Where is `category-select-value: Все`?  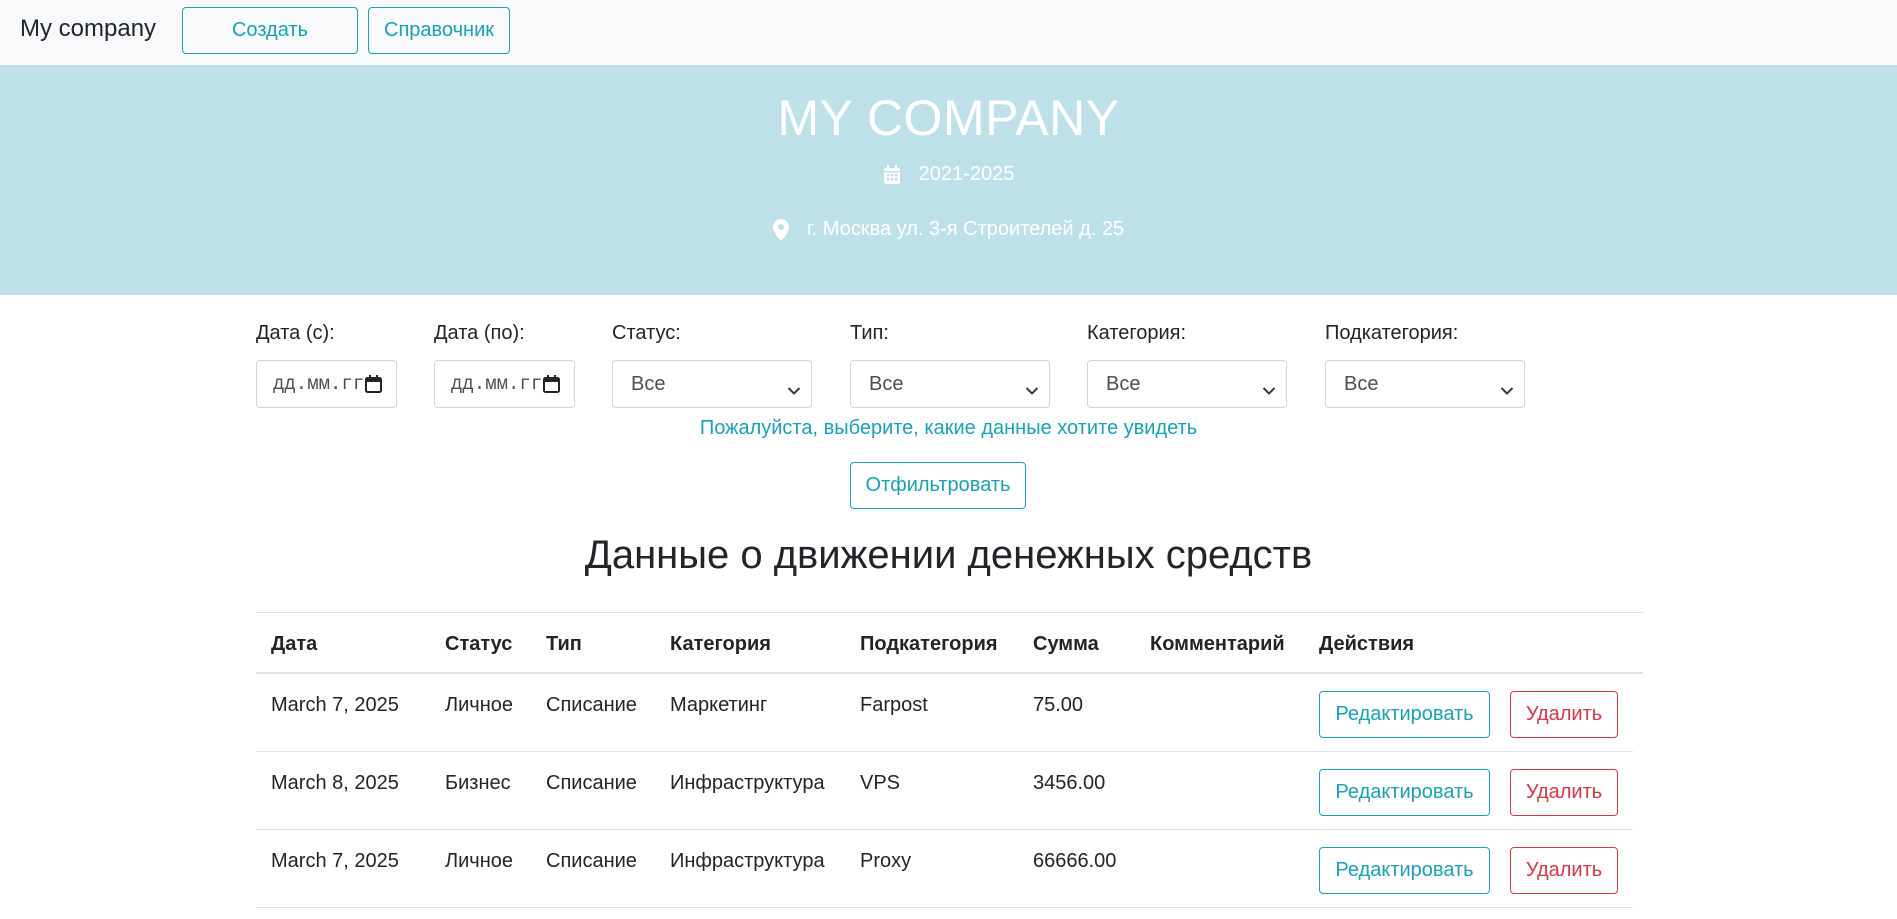 category-select-value: Все is located at coordinates (1123, 383).